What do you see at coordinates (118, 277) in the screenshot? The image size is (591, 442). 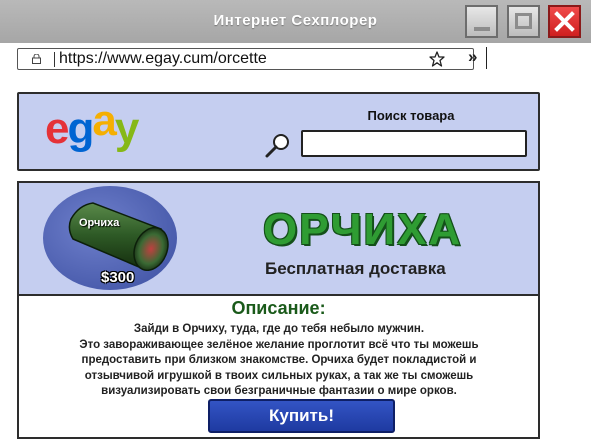 I see `product-price: $300` at bounding box center [118, 277].